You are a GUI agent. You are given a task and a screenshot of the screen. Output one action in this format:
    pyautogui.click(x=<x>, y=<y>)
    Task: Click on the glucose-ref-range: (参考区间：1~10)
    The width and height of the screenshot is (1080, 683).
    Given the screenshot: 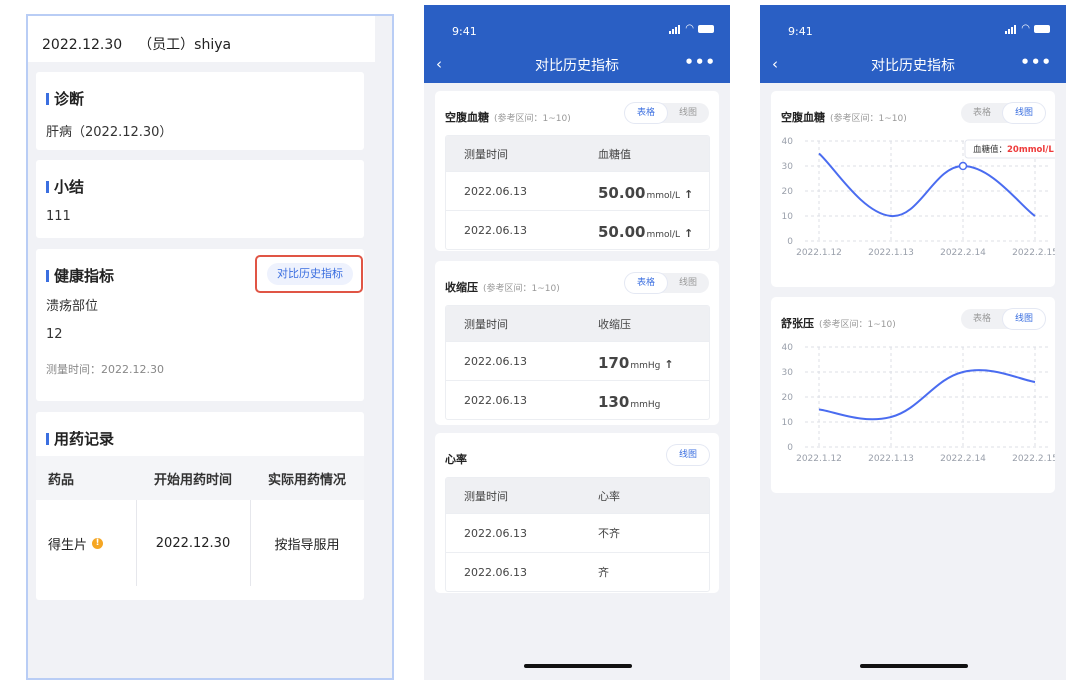 What is the action you would take?
    pyautogui.click(x=532, y=119)
    